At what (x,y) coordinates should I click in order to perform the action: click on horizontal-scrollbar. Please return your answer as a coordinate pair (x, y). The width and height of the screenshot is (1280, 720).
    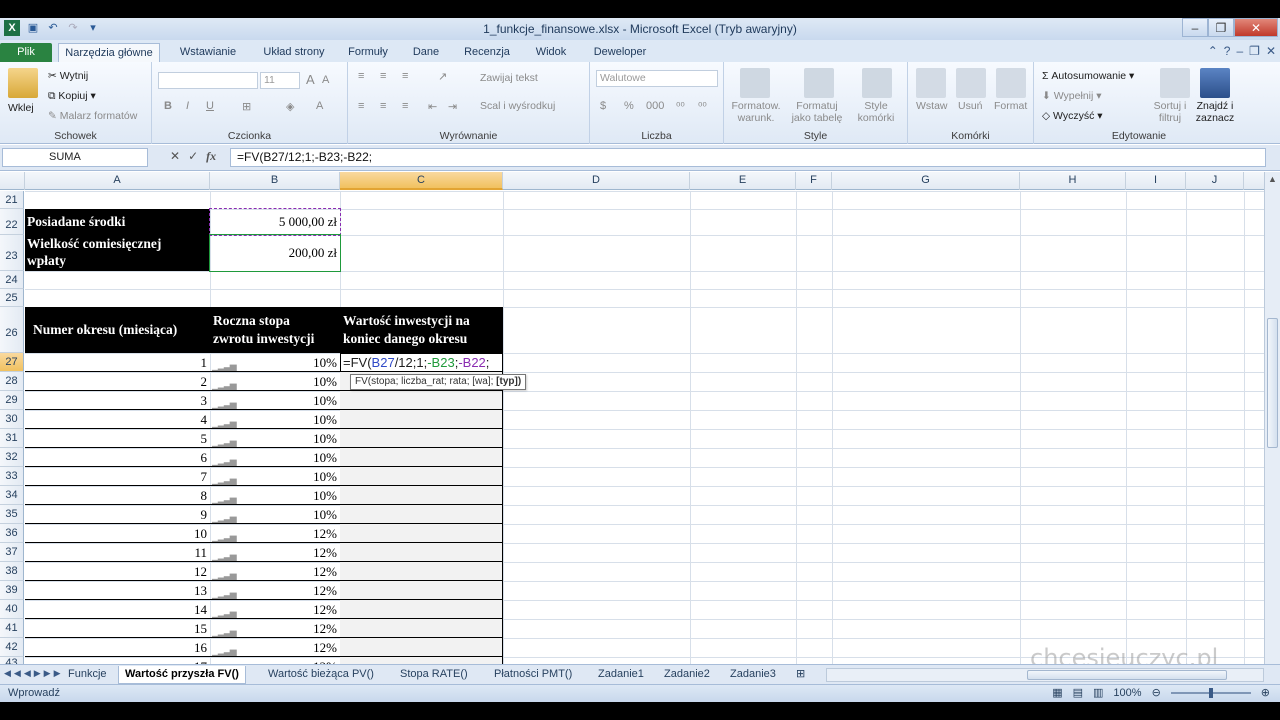
    Looking at the image, I should click on (1045, 675).